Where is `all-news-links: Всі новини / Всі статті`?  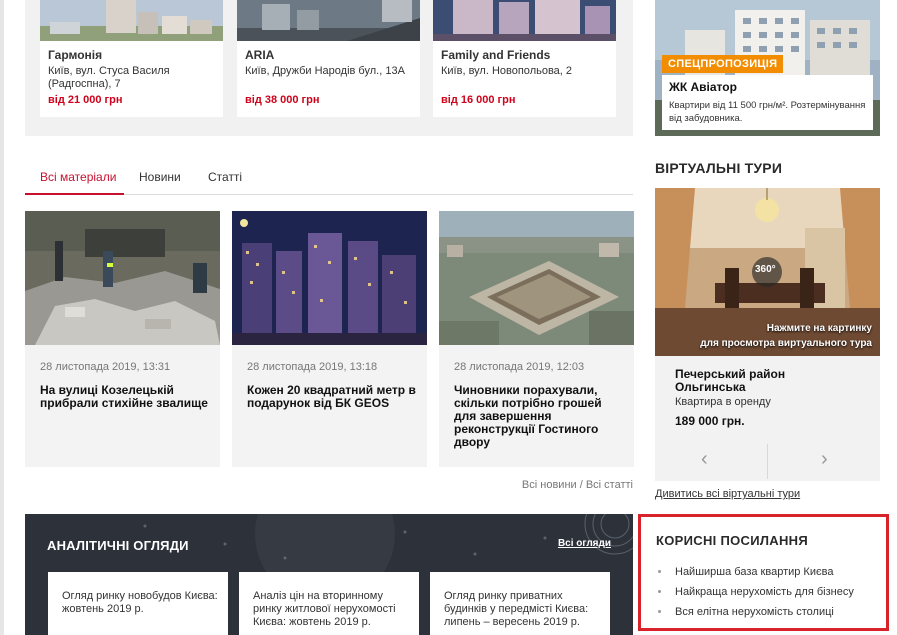 all-news-links: Всі новини / Всі статті is located at coordinates (577, 485).